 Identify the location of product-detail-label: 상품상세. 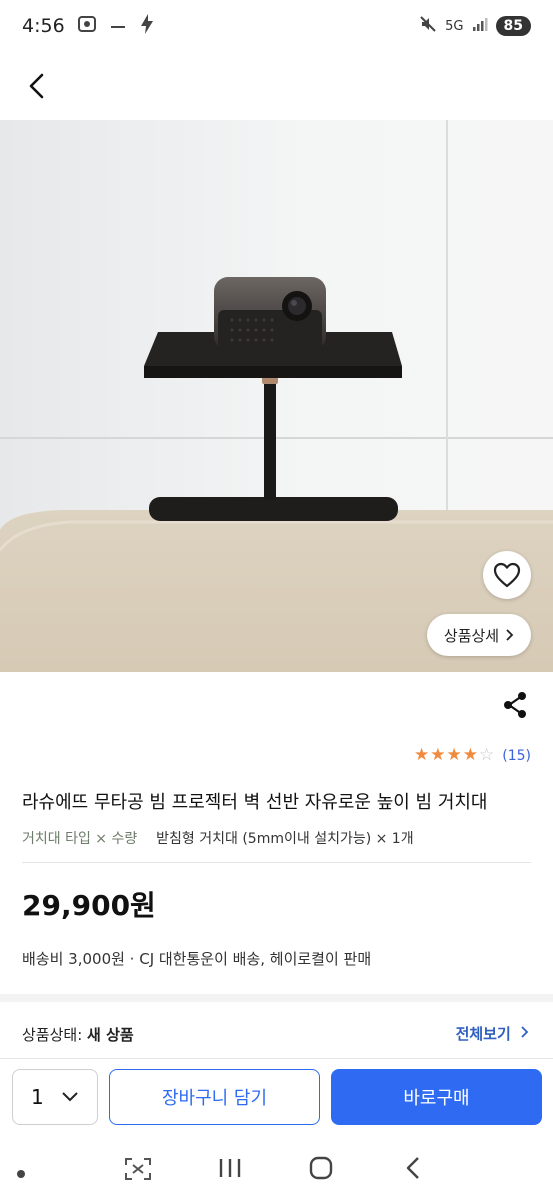
(471, 635).